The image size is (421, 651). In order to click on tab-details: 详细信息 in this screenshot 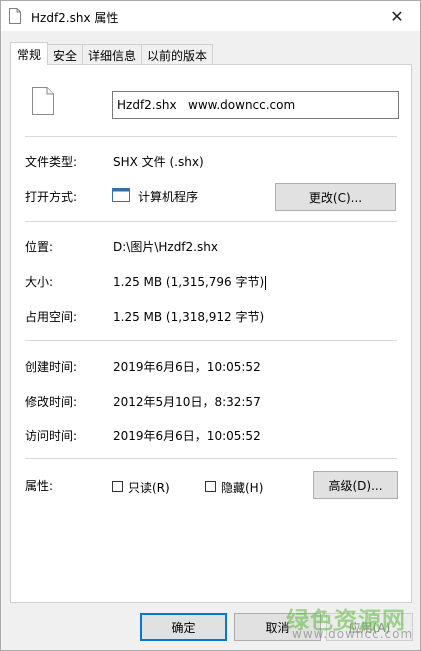, I will do `click(112, 54)`.